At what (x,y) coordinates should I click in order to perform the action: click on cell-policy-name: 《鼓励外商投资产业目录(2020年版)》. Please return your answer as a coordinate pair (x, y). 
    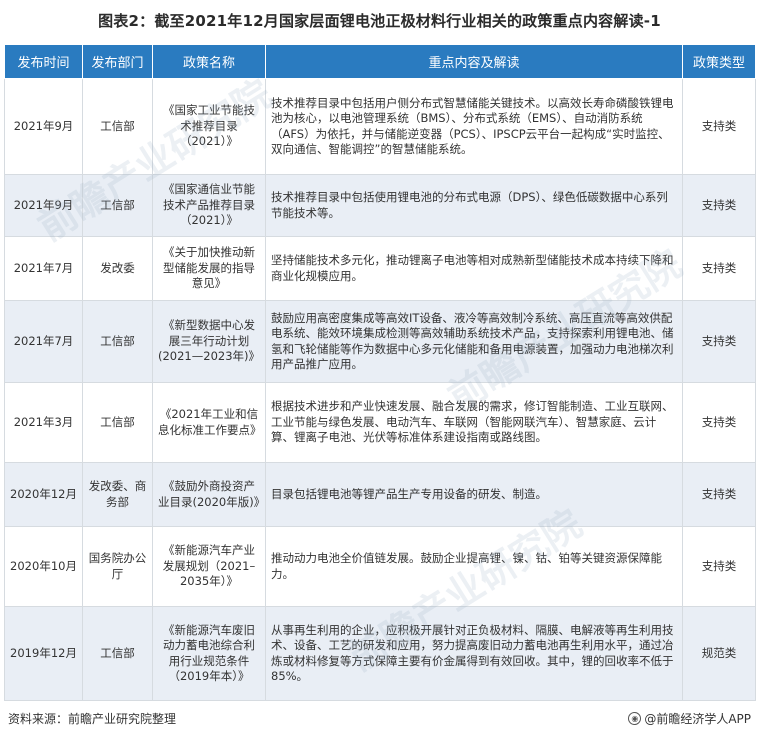
    Looking at the image, I should click on (209, 494).